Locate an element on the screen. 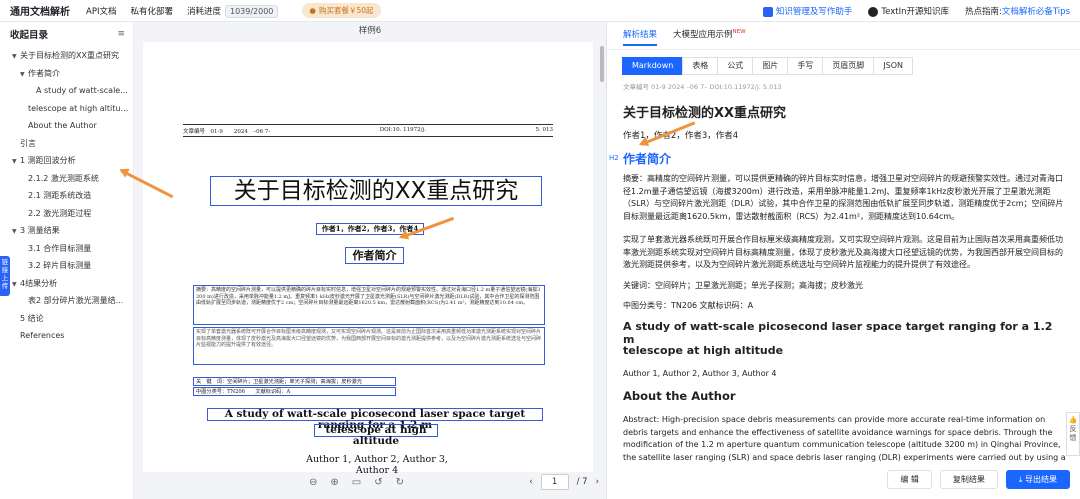 The height and width of the screenshot is (499, 1080). format-tab: JSON is located at coordinates (893, 66).